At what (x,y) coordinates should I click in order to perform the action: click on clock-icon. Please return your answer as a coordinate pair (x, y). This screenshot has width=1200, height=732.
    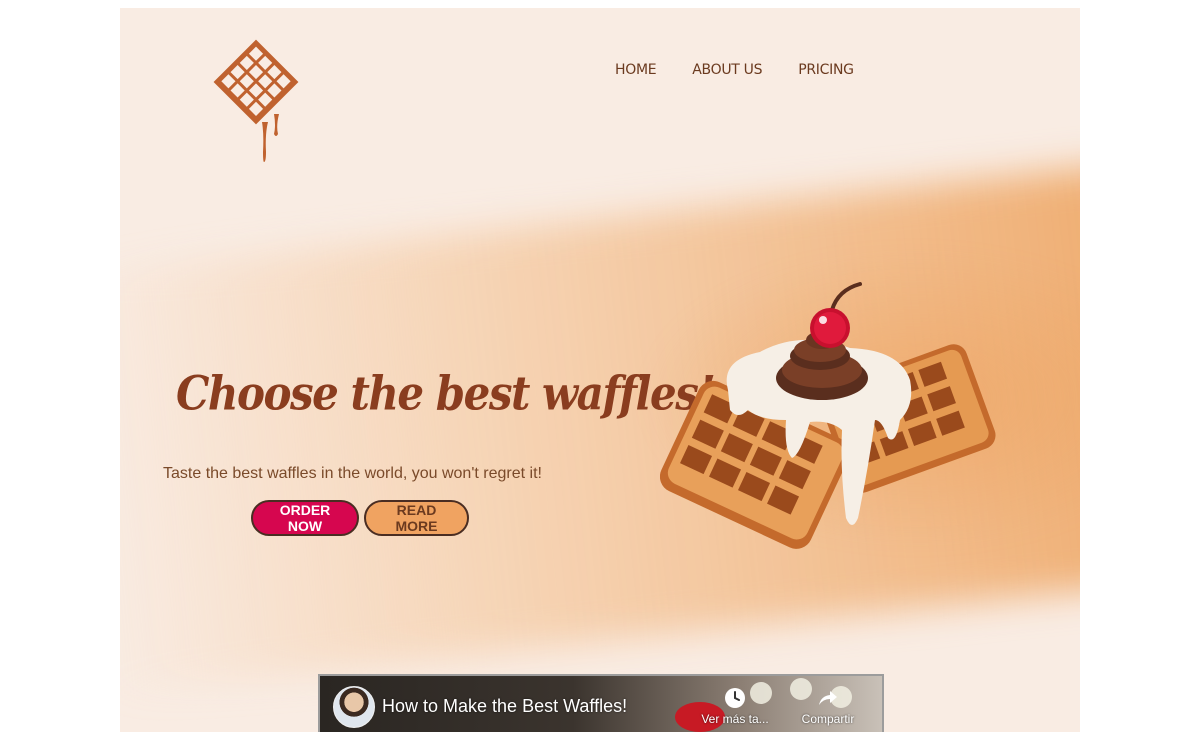
    Looking at the image, I should click on (735, 698).